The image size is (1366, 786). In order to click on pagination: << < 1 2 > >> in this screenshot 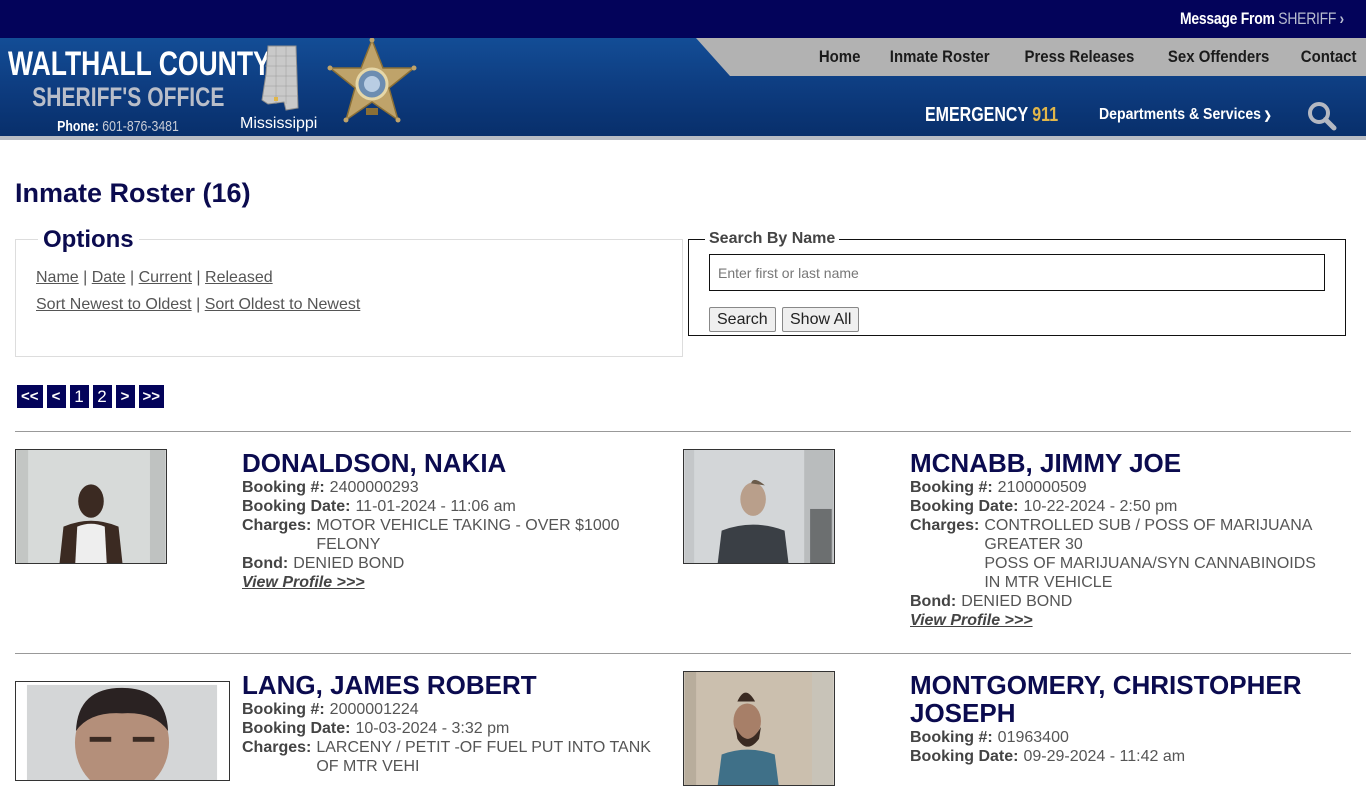, I will do `click(91, 396)`.